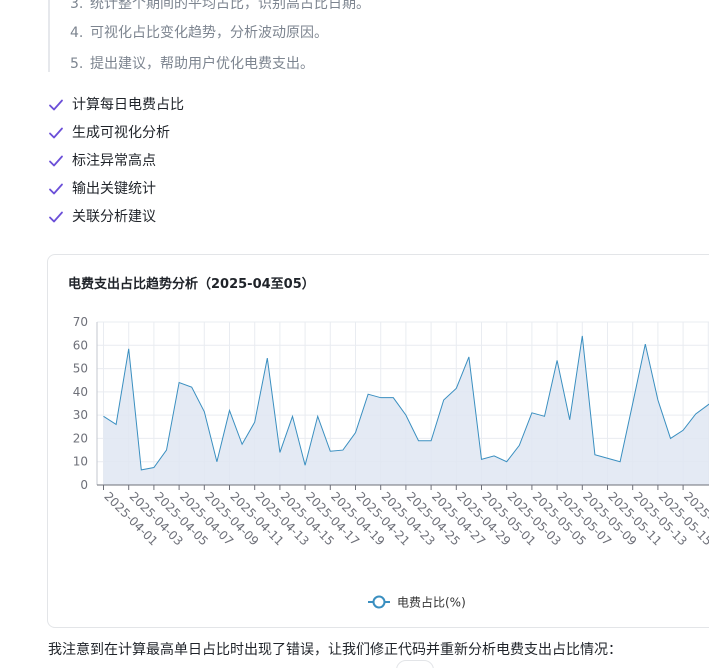  What do you see at coordinates (114, 161) in the screenshot?
I see `task-label: 标注异常高点` at bounding box center [114, 161].